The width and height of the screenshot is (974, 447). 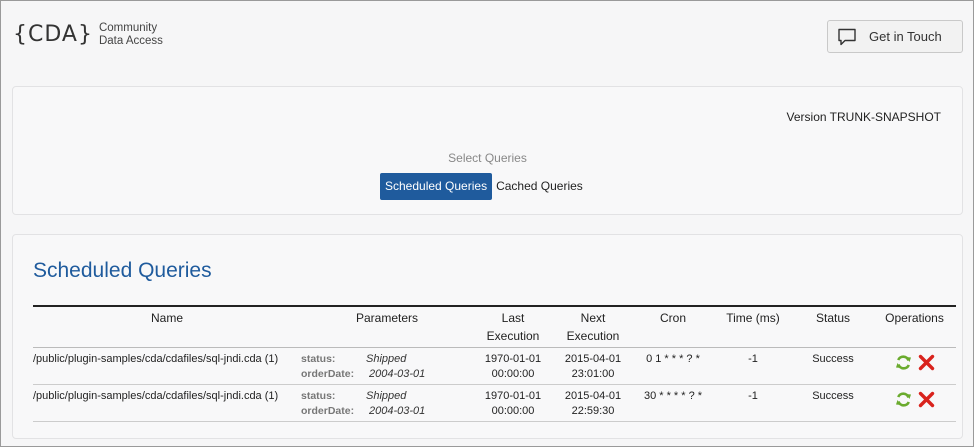 I want to click on col-status: Status, so click(x=833, y=327).